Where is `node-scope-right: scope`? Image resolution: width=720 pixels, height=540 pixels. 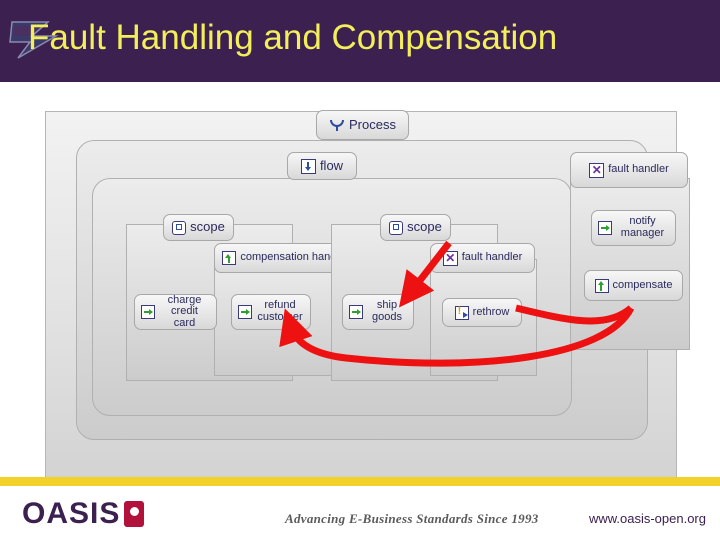 node-scope-right: scope is located at coordinates (415, 227).